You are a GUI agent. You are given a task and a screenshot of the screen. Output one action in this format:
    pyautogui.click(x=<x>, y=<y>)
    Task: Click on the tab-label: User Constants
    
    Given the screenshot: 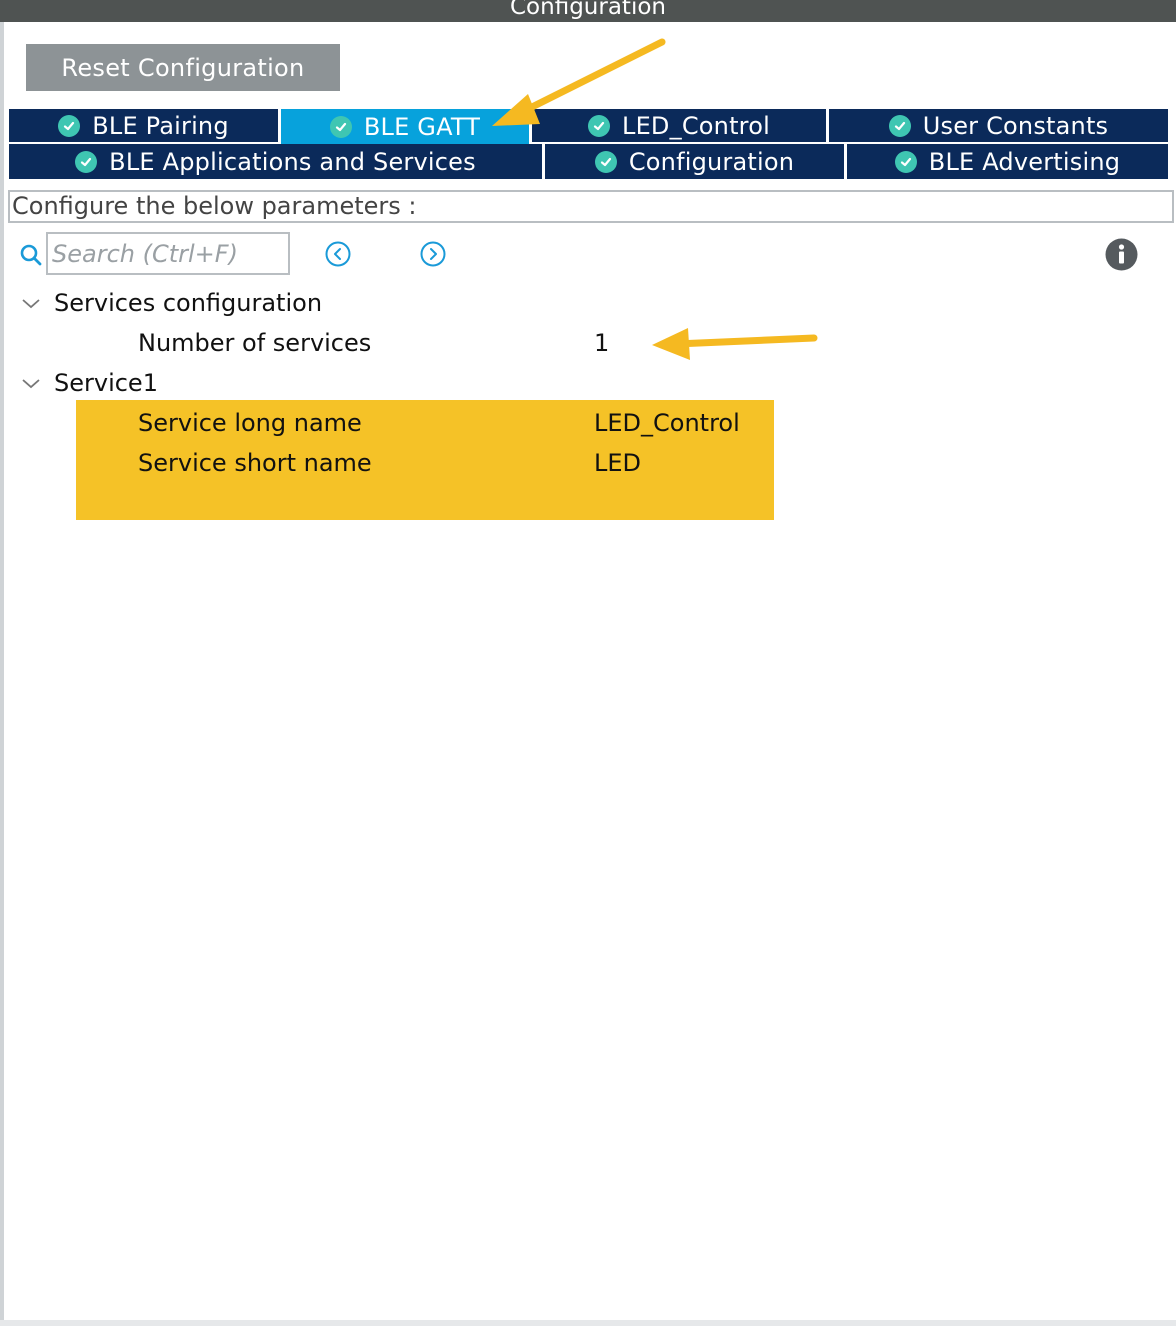 What is the action you would take?
    pyautogui.click(x=1015, y=125)
    